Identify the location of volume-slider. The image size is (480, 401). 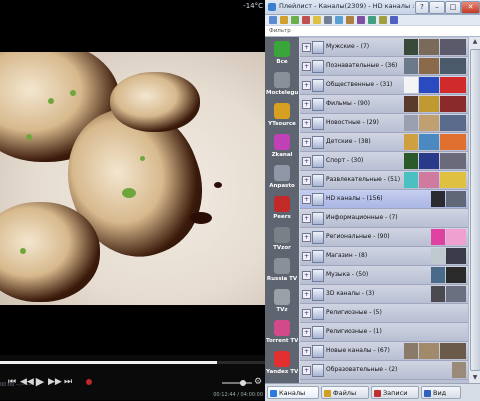
(237, 383).